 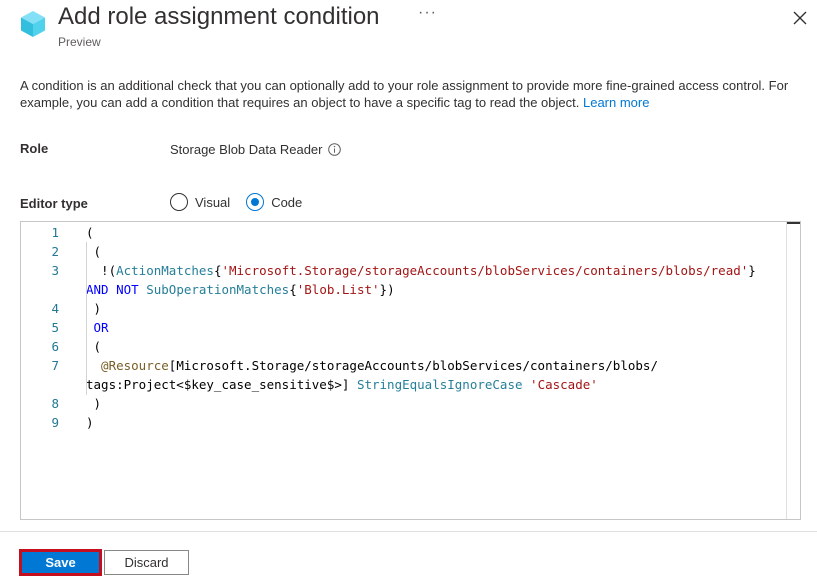 I want to click on code-token: StringEqualsIgnoreCase, so click(x=440, y=384).